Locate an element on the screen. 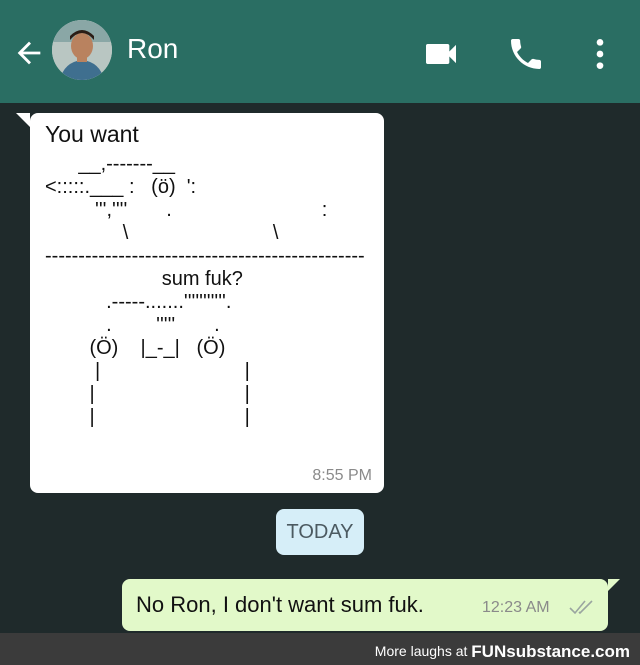  phone-icon is located at coordinates (526, 54).